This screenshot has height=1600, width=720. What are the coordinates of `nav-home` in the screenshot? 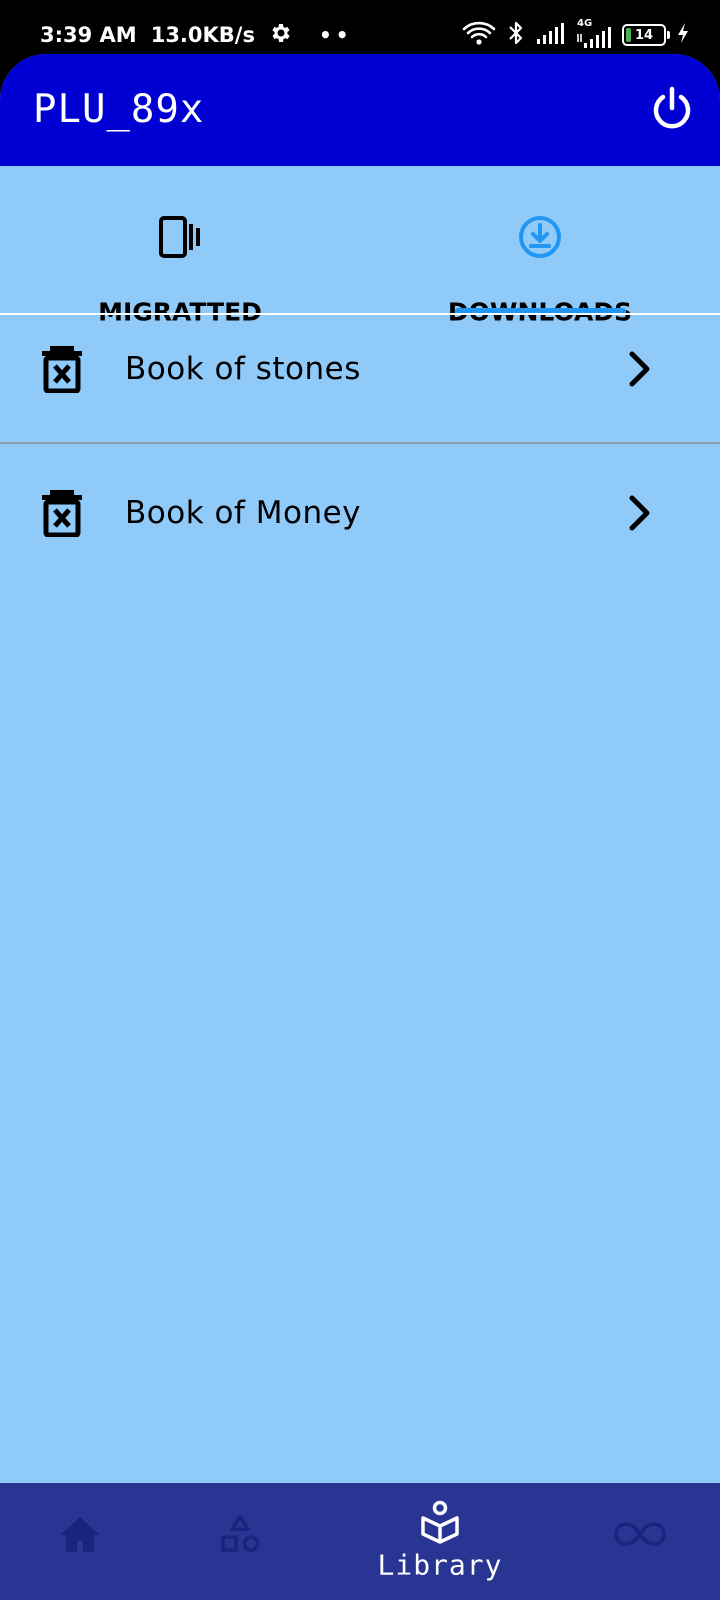 It's located at (80, 1541).